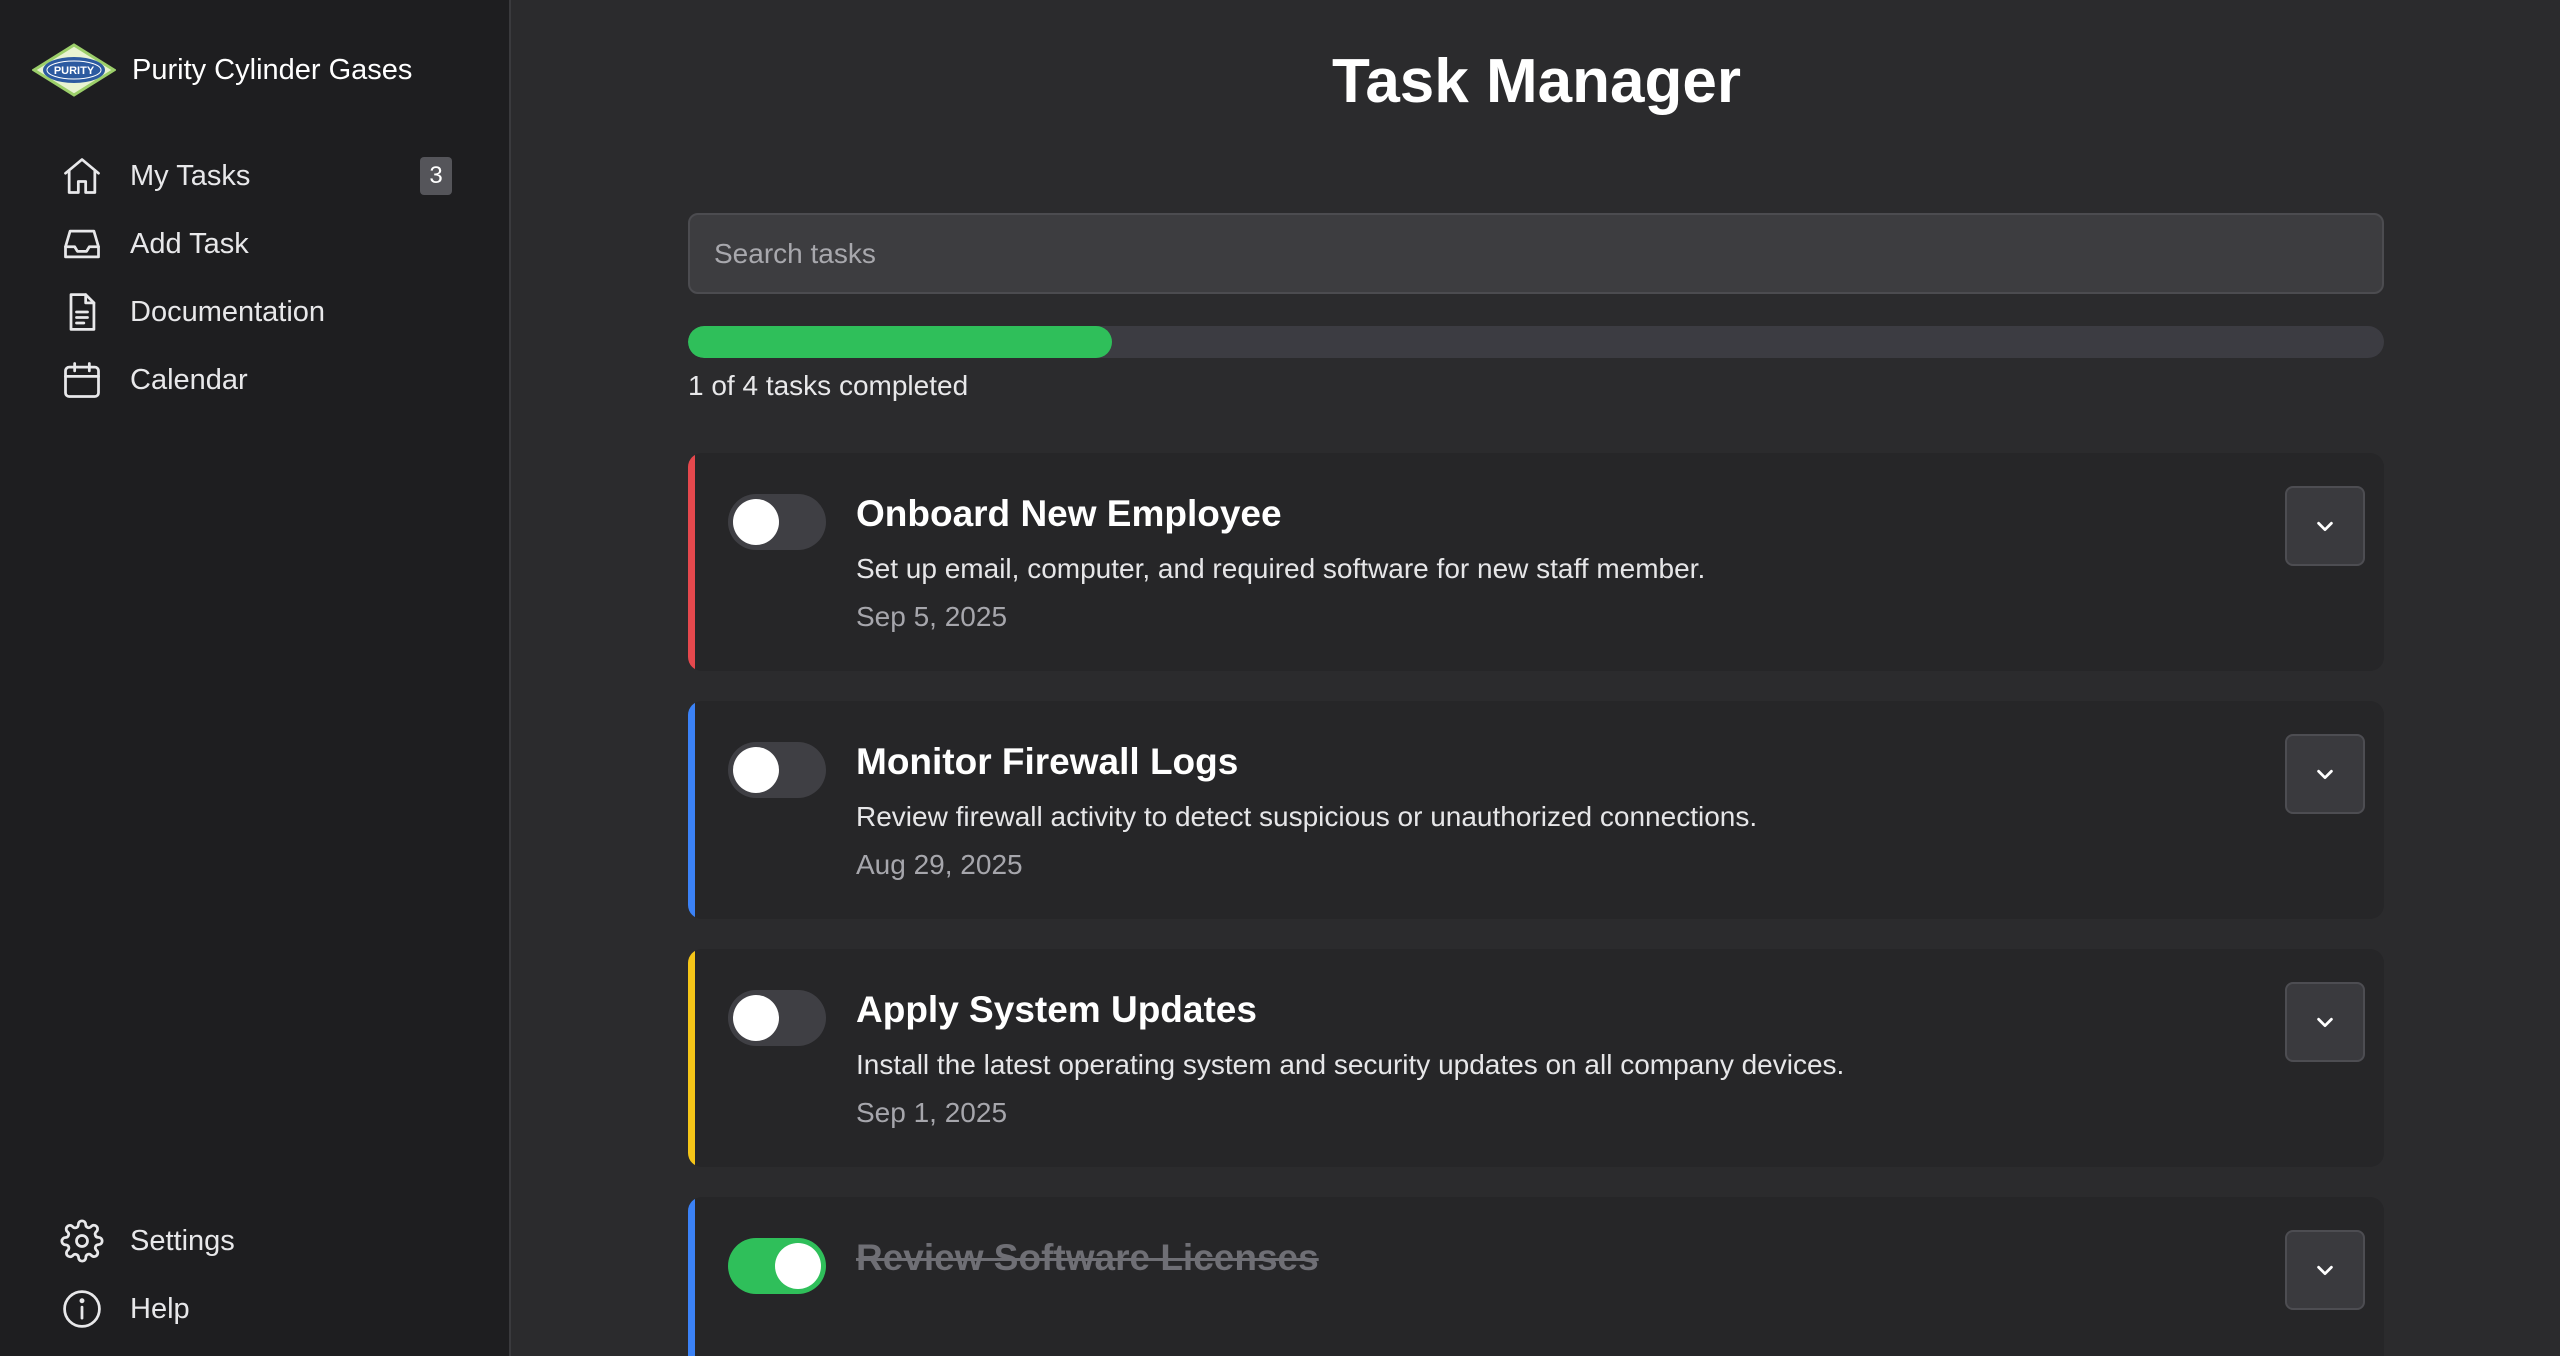  What do you see at coordinates (160, 1308) in the screenshot?
I see `nav-label: Help` at bounding box center [160, 1308].